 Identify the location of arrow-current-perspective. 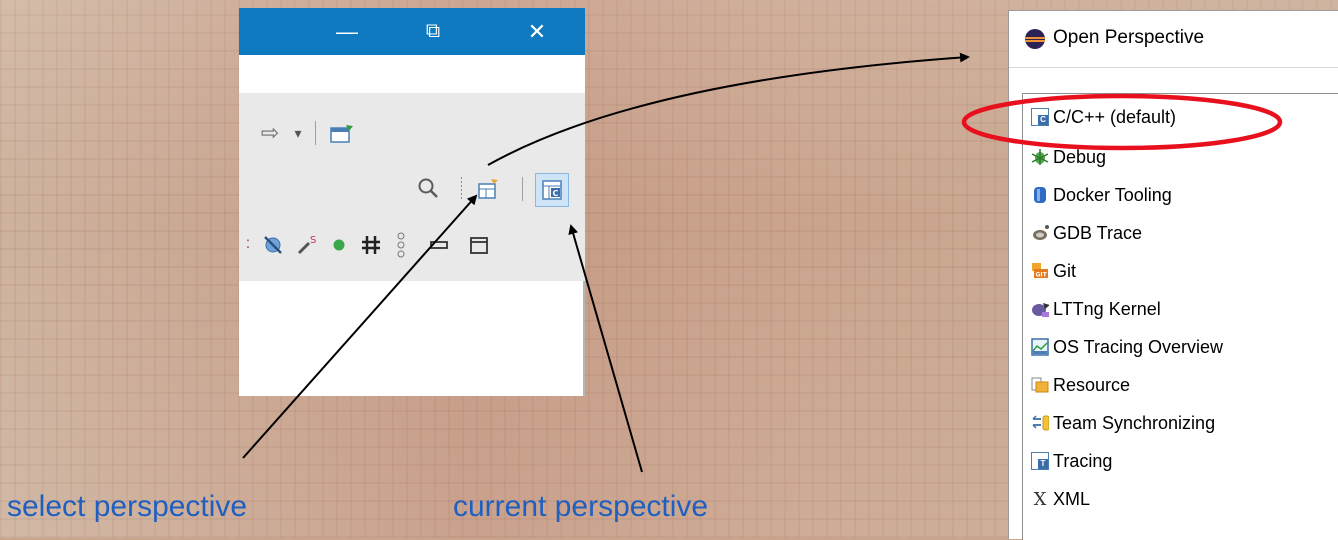
(605, 348).